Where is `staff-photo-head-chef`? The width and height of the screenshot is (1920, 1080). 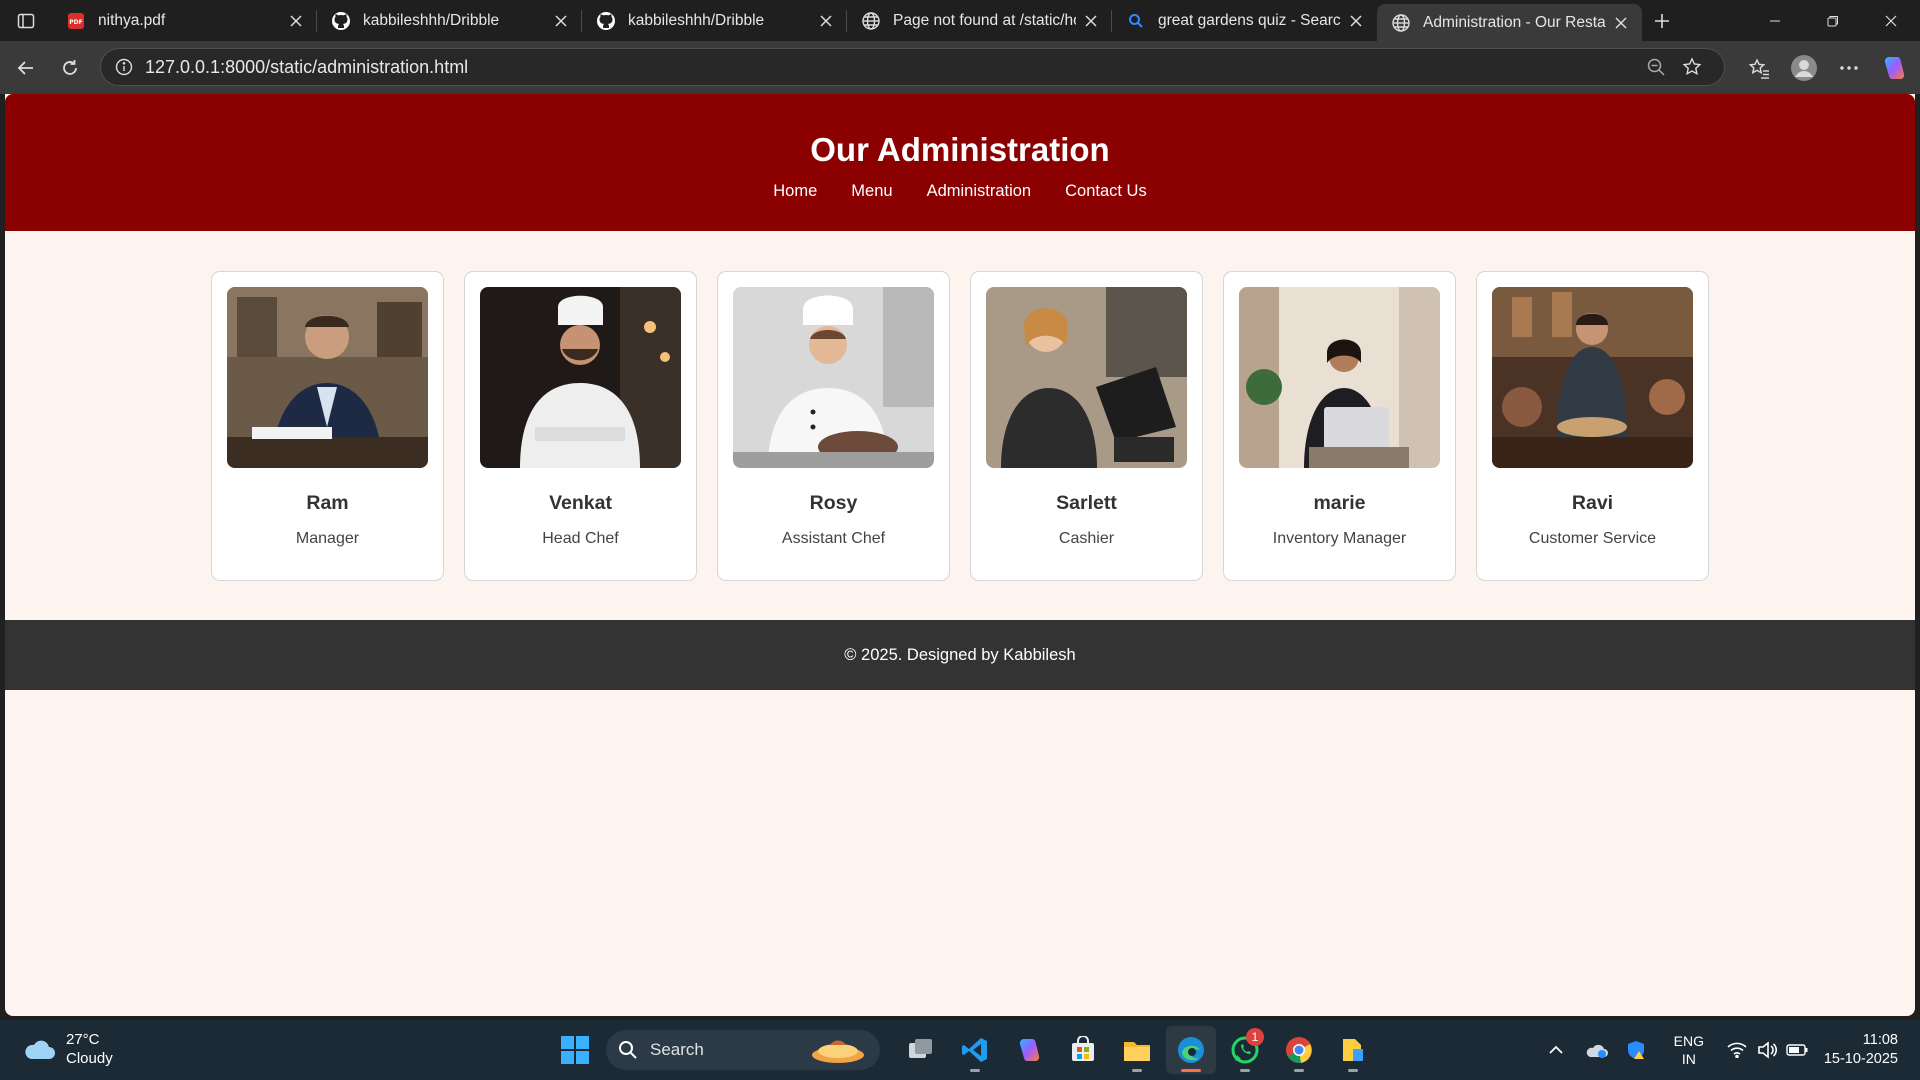 staff-photo-head-chef is located at coordinates (580, 377).